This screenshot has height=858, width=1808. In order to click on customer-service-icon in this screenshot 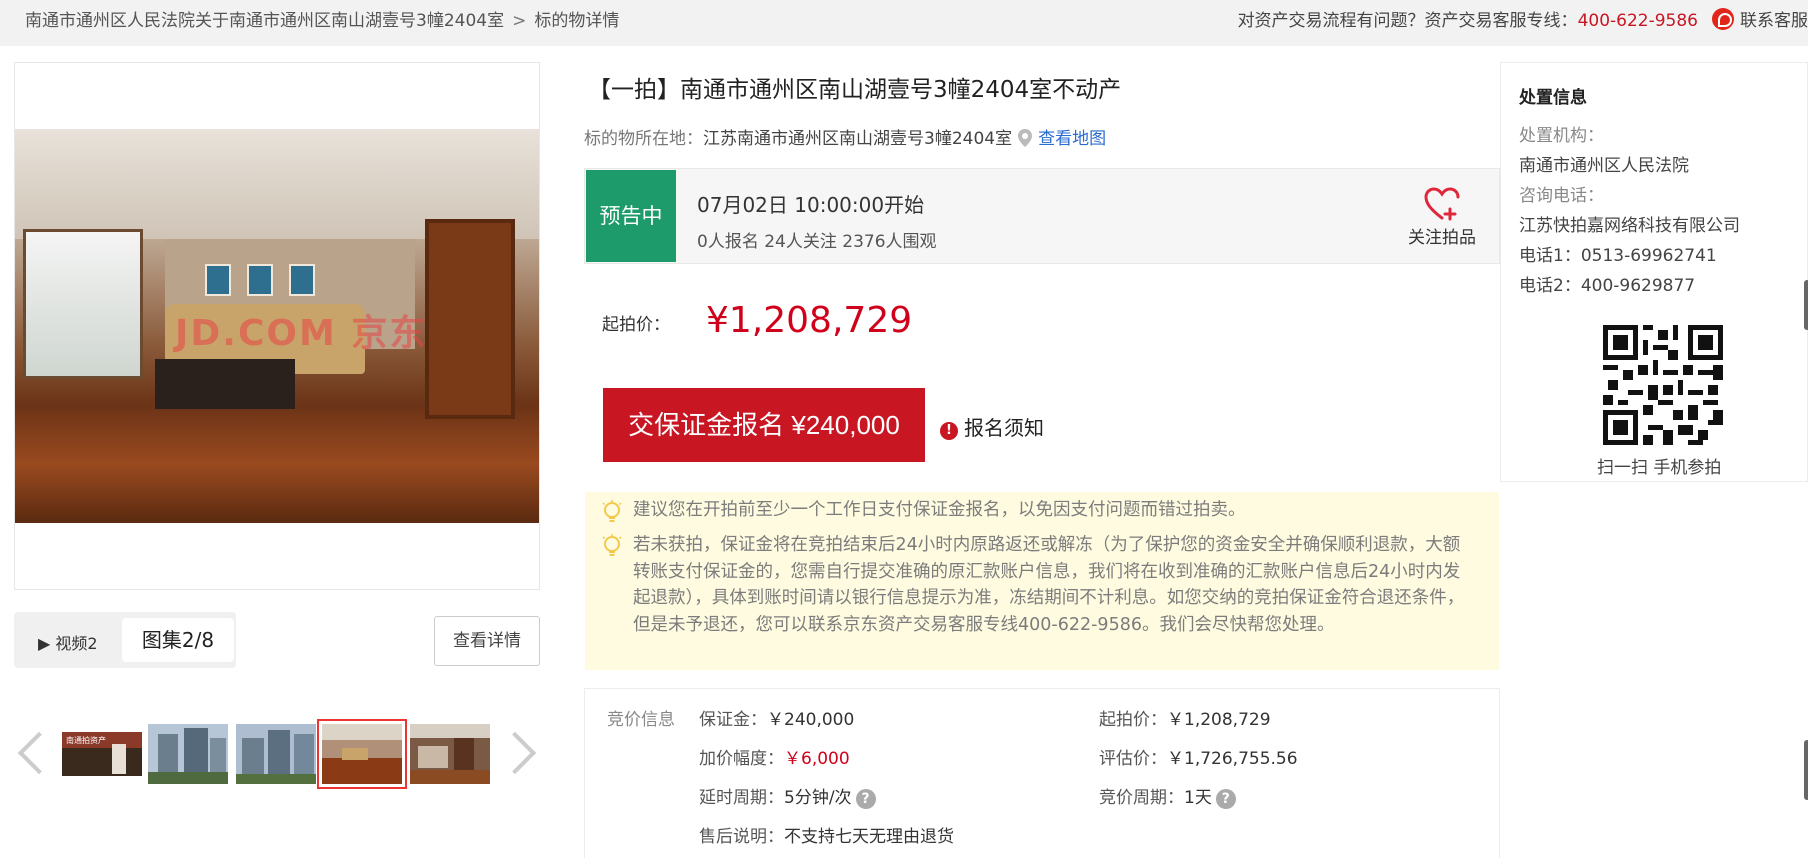, I will do `click(1723, 19)`.